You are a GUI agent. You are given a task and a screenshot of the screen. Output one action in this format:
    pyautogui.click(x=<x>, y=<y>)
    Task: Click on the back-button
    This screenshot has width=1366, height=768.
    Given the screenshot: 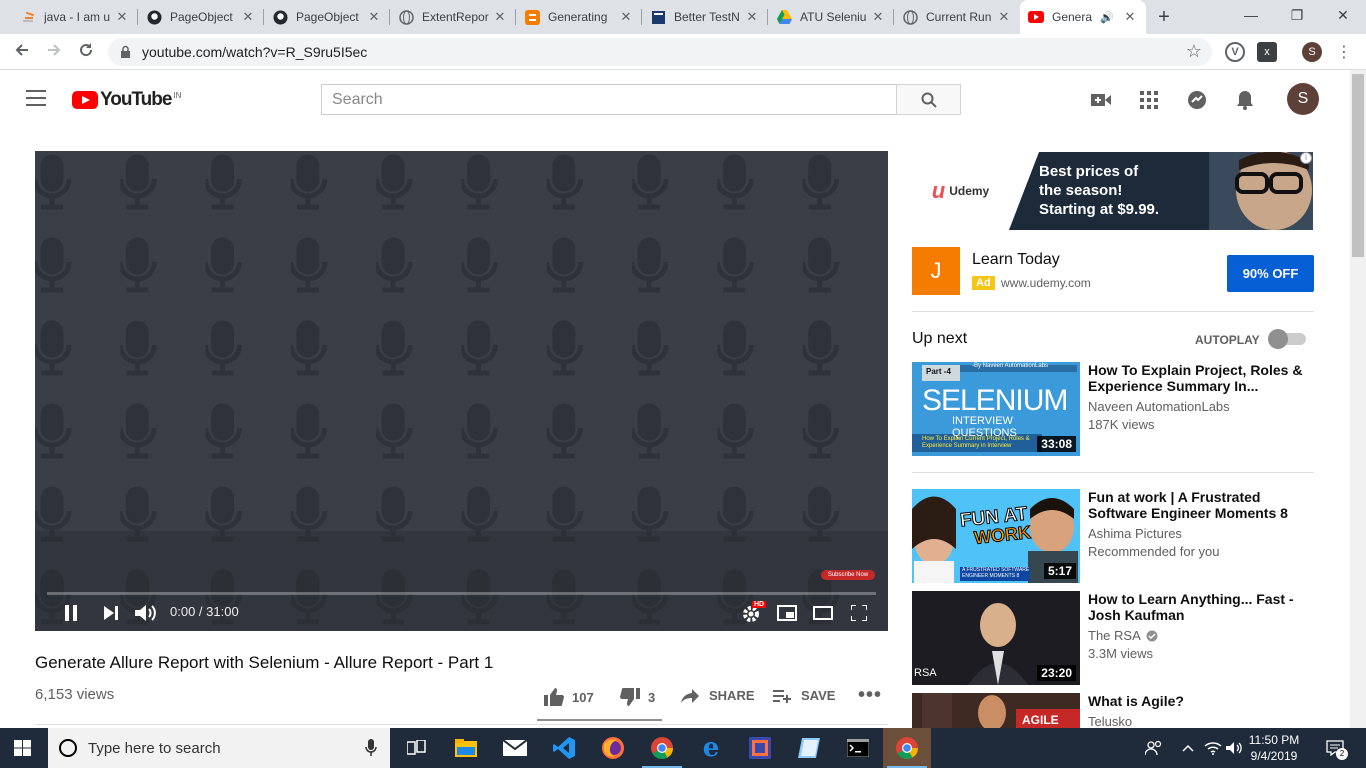 What is the action you would take?
    pyautogui.click(x=22, y=52)
    